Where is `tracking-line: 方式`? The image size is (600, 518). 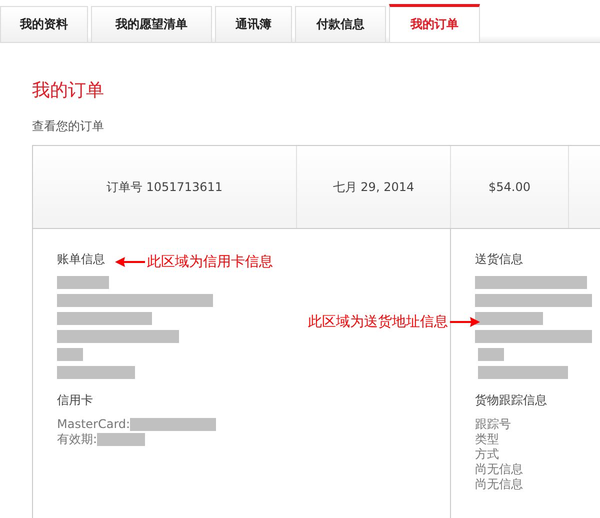 tracking-line: 方式 is located at coordinates (487, 454).